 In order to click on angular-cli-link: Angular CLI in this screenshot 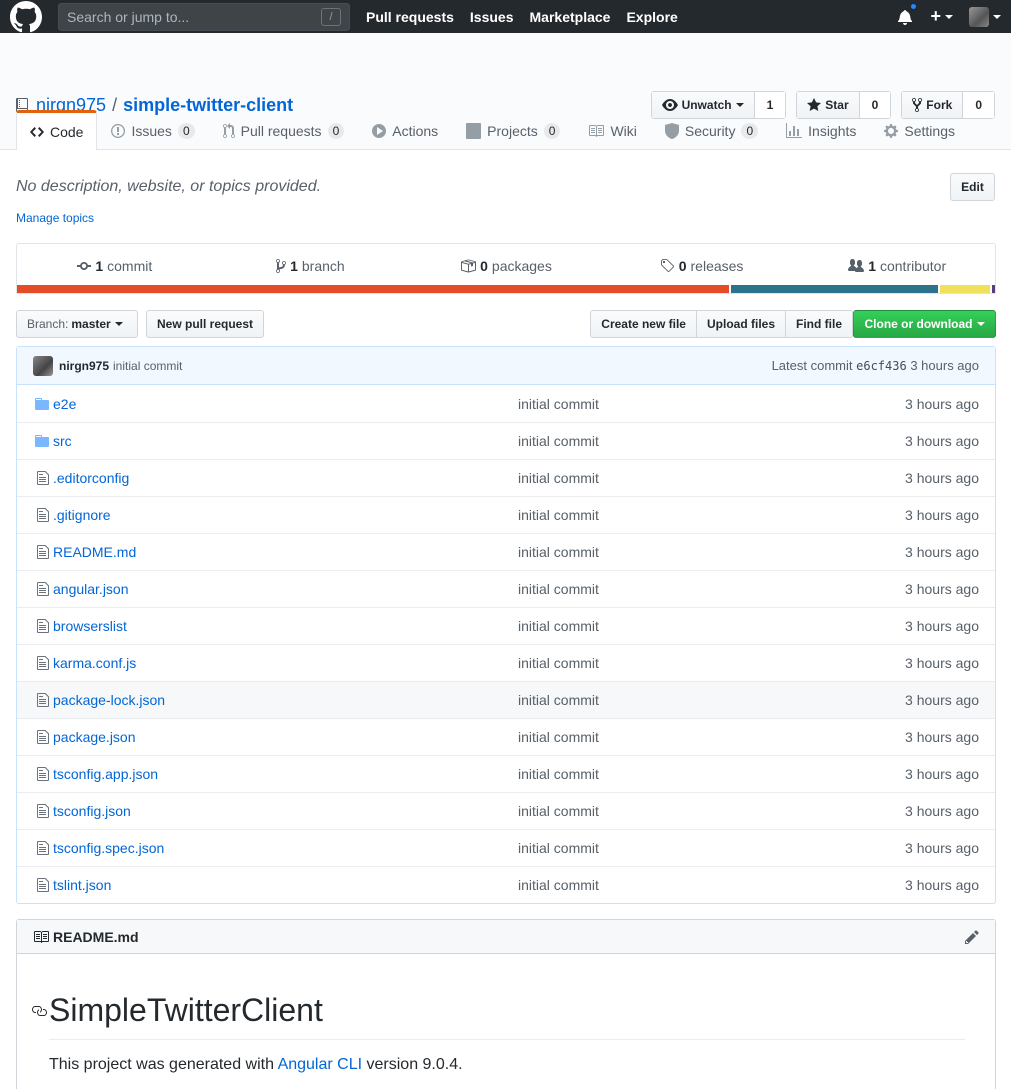, I will do `click(320, 1064)`.